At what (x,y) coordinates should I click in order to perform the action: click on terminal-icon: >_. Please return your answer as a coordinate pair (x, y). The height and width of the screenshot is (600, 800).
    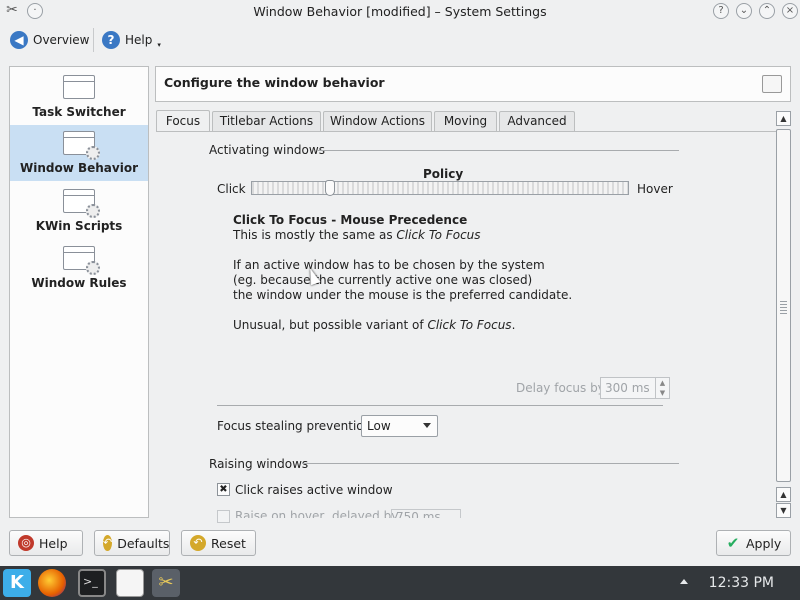
    Looking at the image, I should click on (92, 583).